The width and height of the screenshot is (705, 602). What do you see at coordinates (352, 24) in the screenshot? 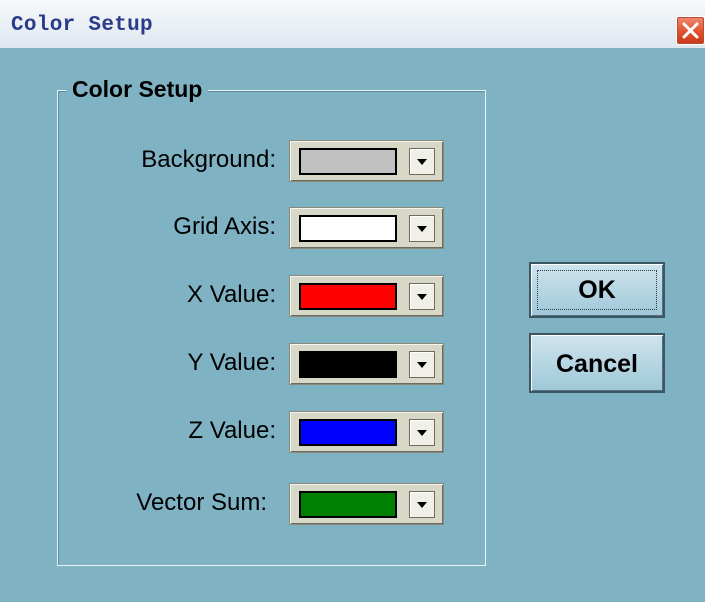
I see `title-bar: Color Setup` at bounding box center [352, 24].